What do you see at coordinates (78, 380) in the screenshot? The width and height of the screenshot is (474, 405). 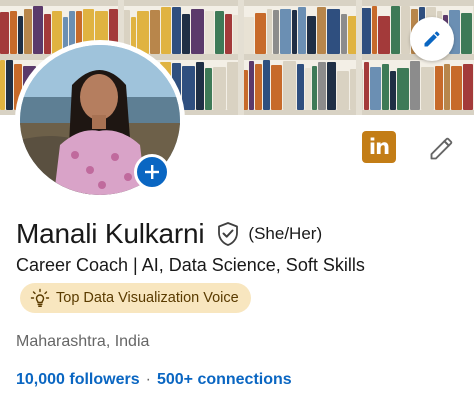 I see `followers-link: 10,000 followers` at bounding box center [78, 380].